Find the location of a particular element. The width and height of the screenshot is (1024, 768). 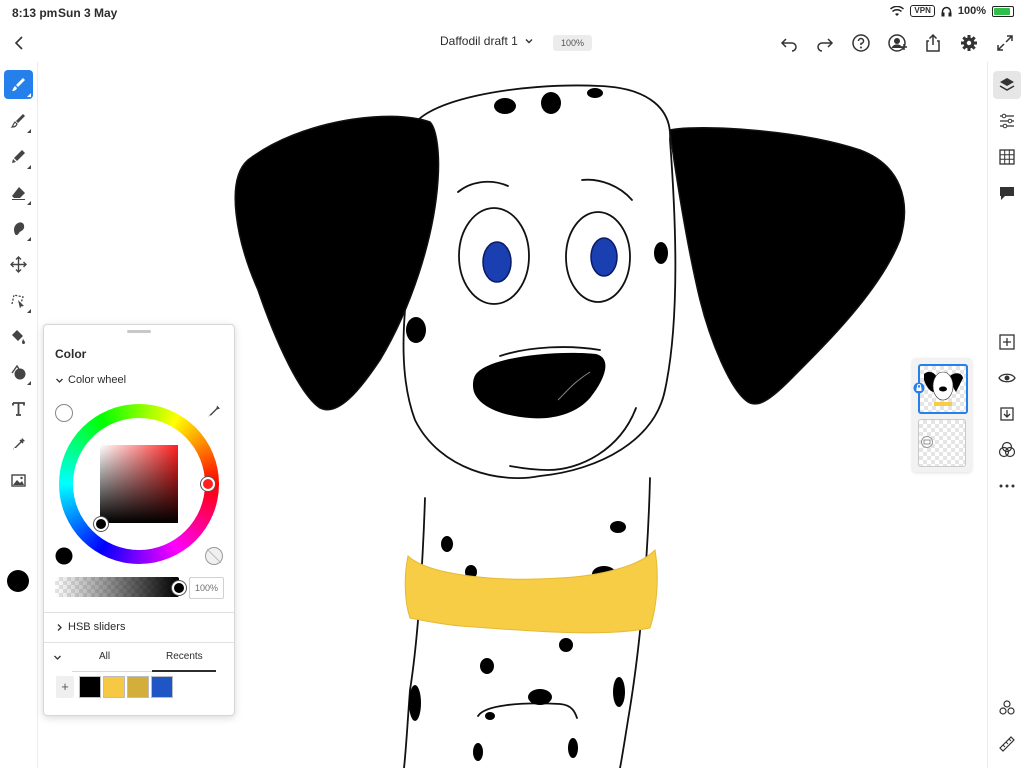

layer-lock-icon is located at coordinates (919, 388).